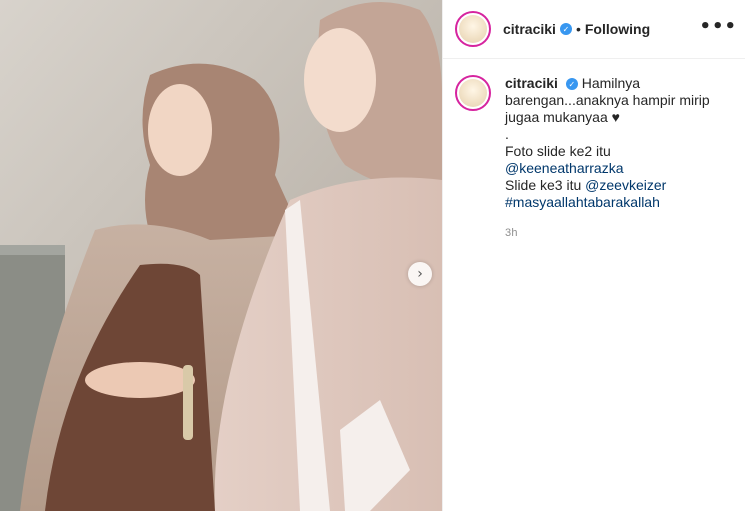 The image size is (745, 511). I want to click on post-timestamp: 3h, so click(619, 233).